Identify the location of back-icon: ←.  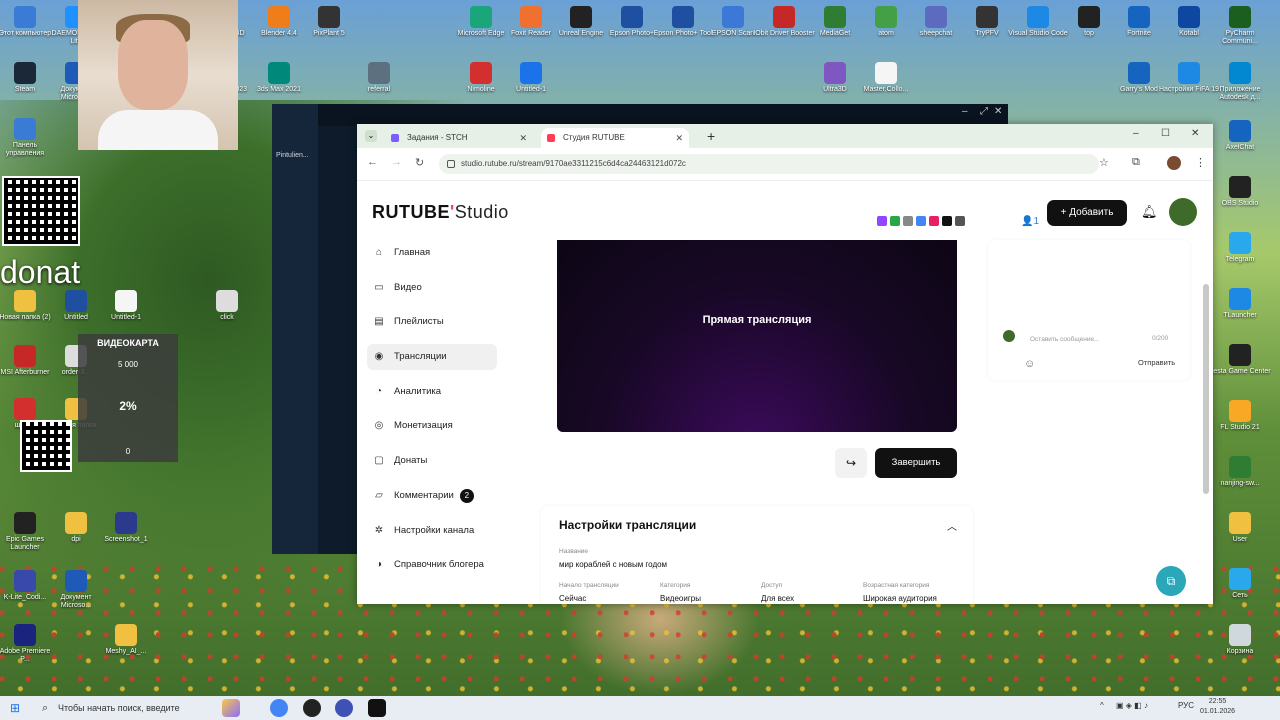
(372, 162).